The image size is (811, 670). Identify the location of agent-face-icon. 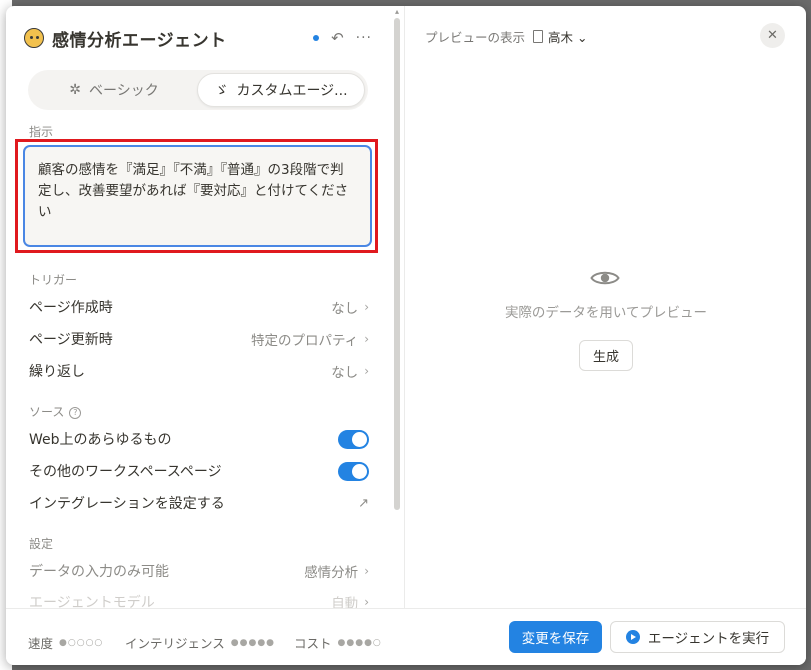
(34, 38).